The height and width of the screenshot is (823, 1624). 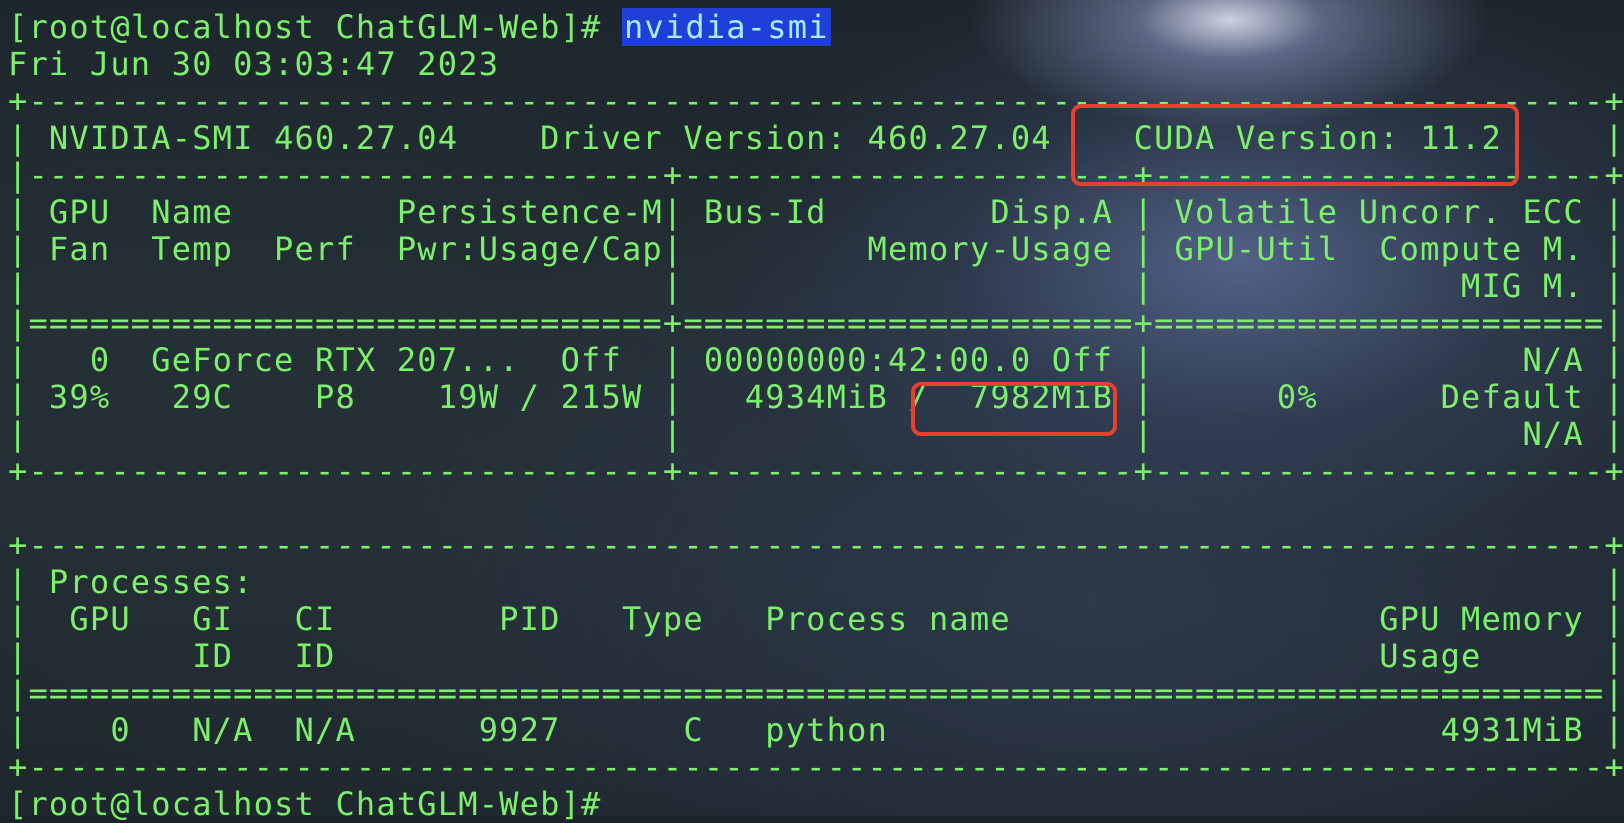 What do you see at coordinates (816, 434) in the screenshot?
I see `gpu-row-3: | | | N/A |` at bounding box center [816, 434].